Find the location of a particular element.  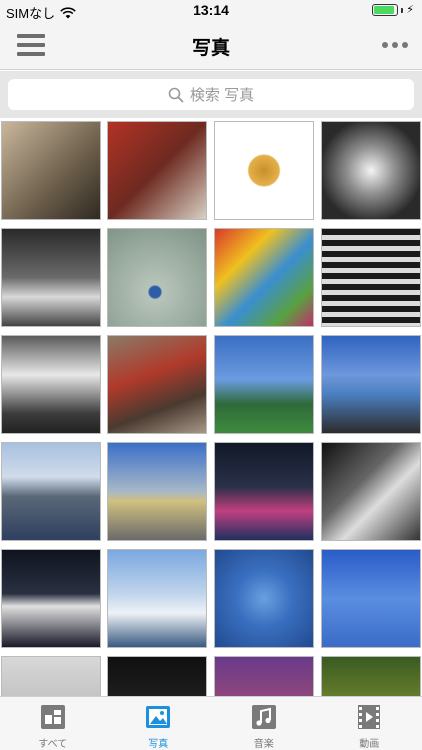

photo-thumbnail-stone is located at coordinates (157, 277).